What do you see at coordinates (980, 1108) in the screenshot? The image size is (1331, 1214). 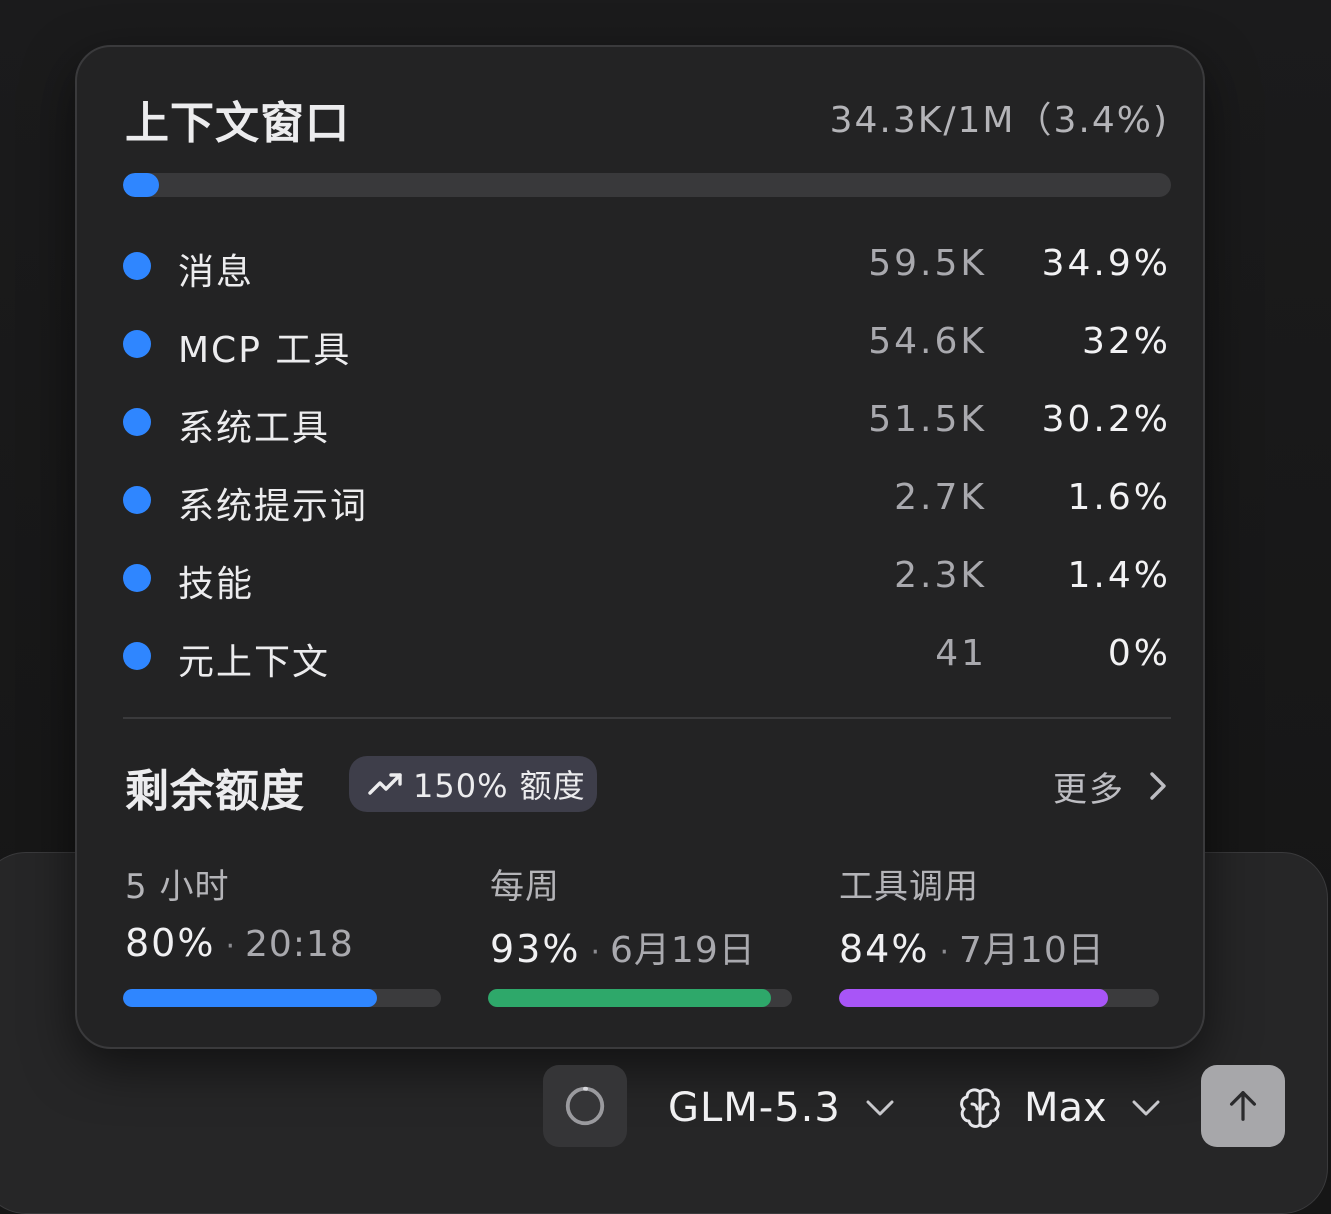 I see `brain-icon` at bounding box center [980, 1108].